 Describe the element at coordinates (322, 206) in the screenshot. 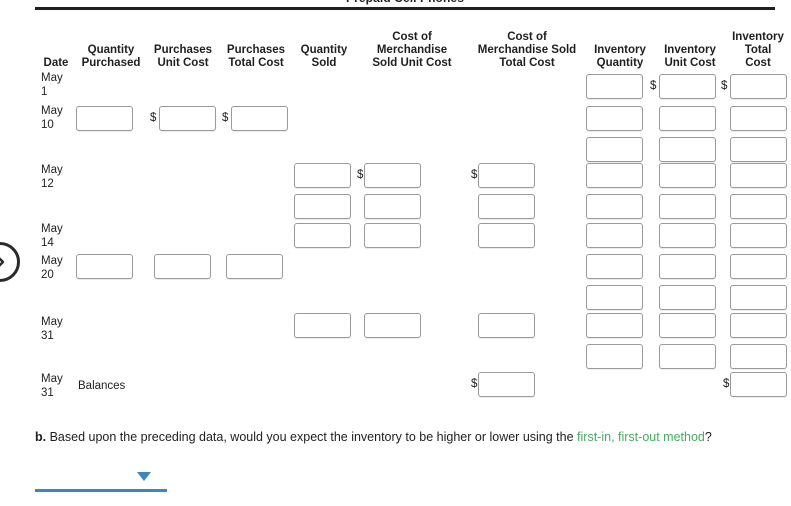

I see `field-quantity-sold-may12-layer2` at that location.